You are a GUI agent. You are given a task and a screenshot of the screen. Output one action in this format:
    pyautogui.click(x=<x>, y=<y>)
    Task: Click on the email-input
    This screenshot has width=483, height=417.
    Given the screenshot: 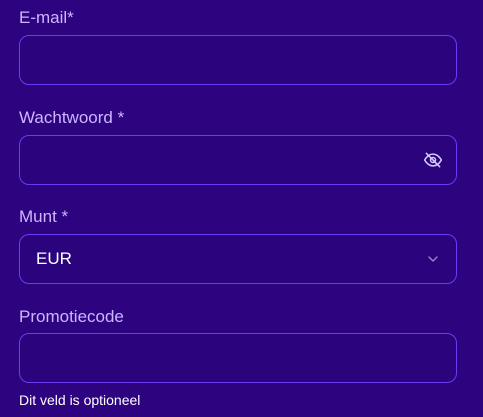 What is the action you would take?
    pyautogui.click(x=238, y=60)
    